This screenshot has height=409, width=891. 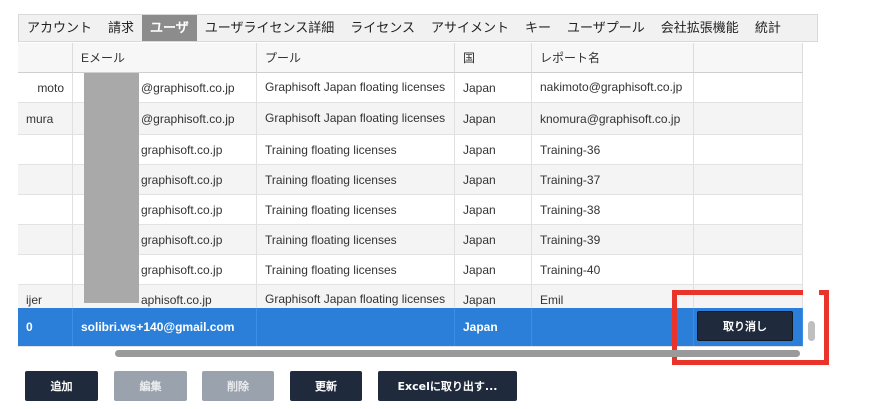 What do you see at coordinates (613, 239) in the screenshot?
I see `cell-report-name: Training-39` at bounding box center [613, 239].